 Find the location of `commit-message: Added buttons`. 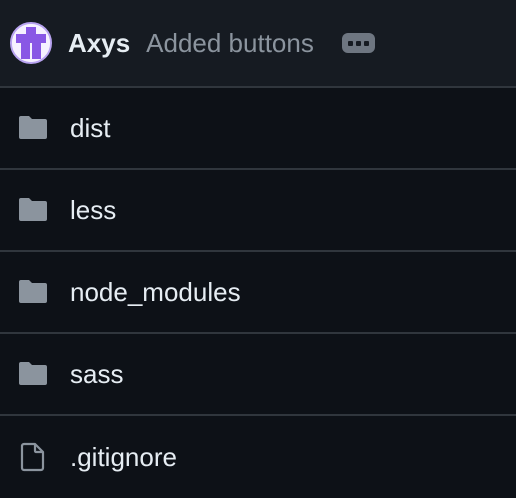

commit-message: Added buttons is located at coordinates (230, 43).